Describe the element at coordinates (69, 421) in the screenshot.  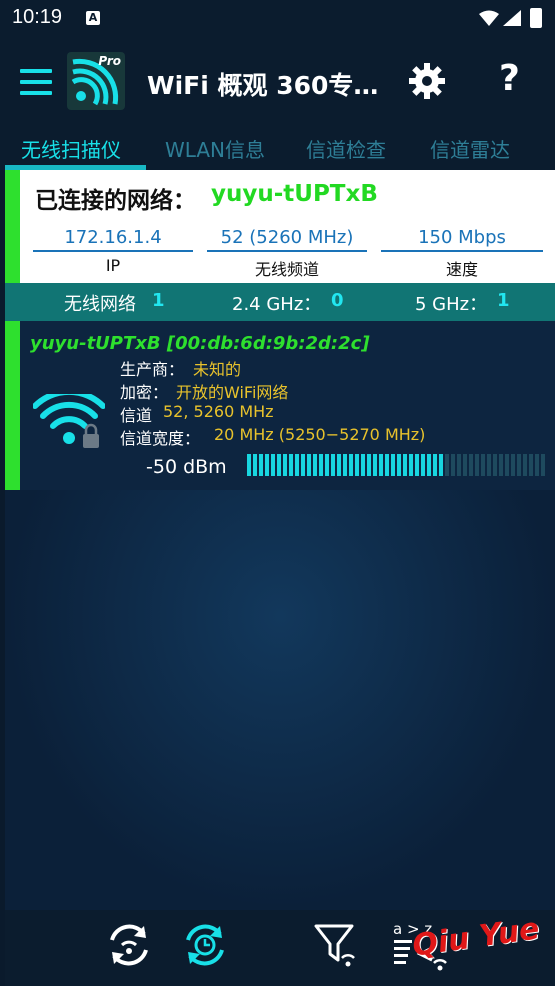
I see `open-wifi-icon` at that location.